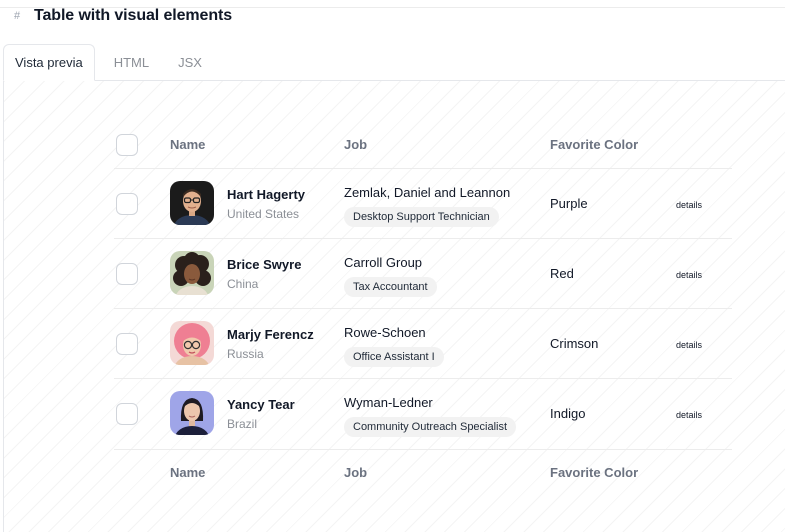  Describe the element at coordinates (17, 16) in the screenshot. I see `anchor-hash-icon: #` at that location.